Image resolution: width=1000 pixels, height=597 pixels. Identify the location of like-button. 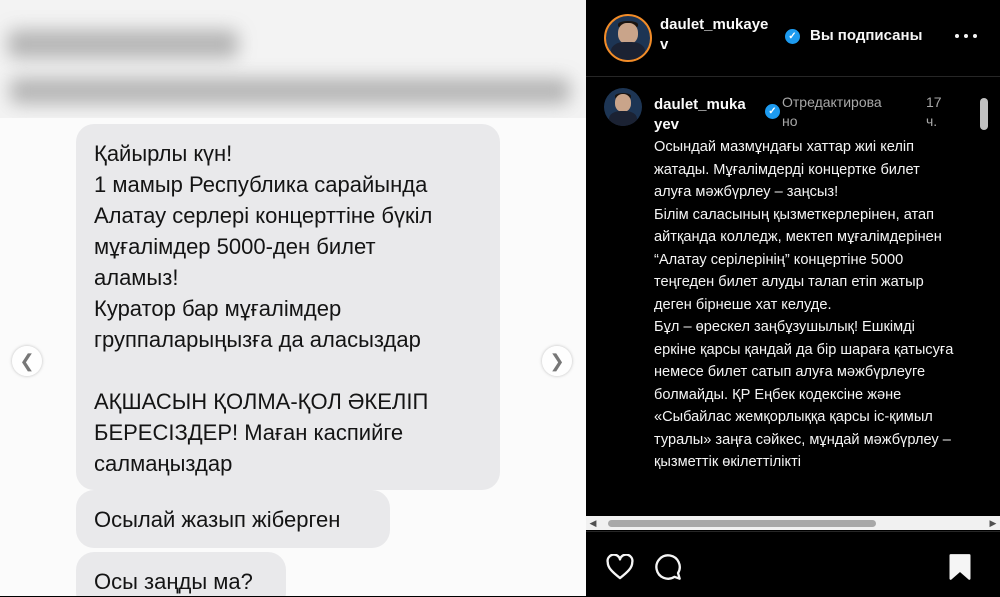
(620, 569).